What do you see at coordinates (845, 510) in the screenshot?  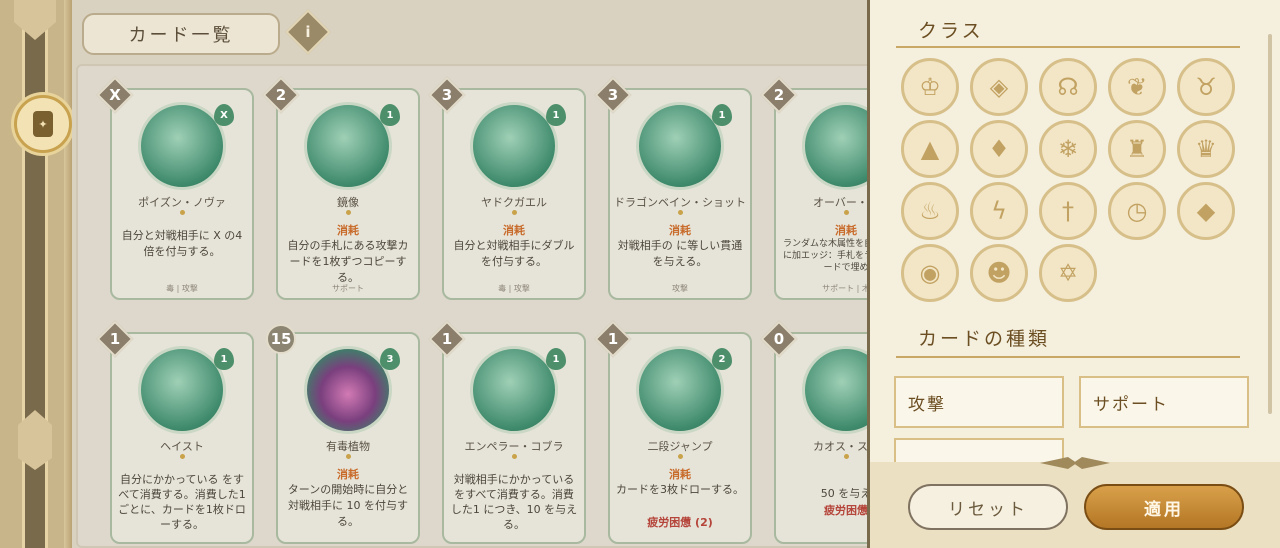 I see `card-fatigue: 疲労困憊` at bounding box center [845, 510].